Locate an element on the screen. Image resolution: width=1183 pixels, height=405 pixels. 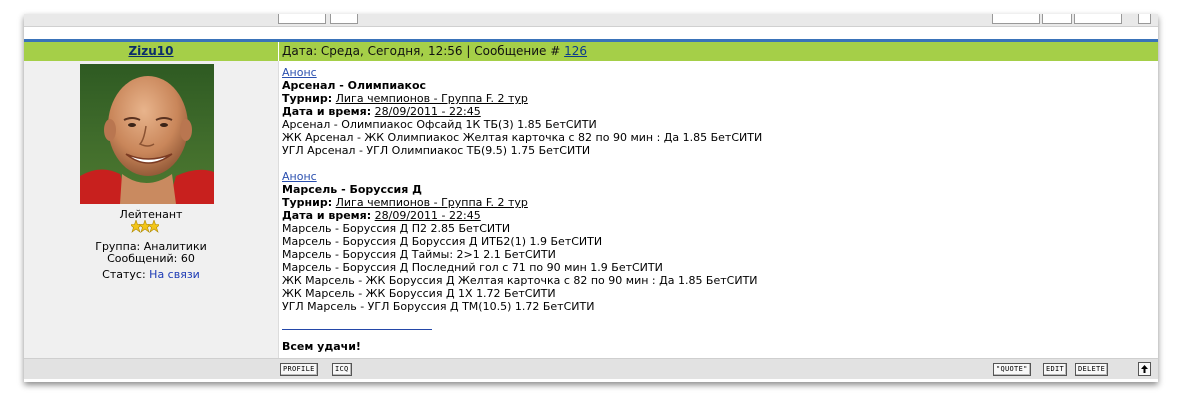
match-title: Марсель - Боруссия Д is located at coordinates (352, 189).